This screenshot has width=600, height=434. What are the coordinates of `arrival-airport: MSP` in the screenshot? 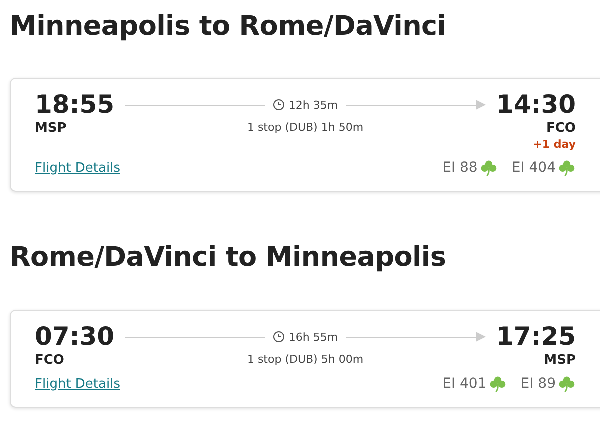 It's located at (560, 361).